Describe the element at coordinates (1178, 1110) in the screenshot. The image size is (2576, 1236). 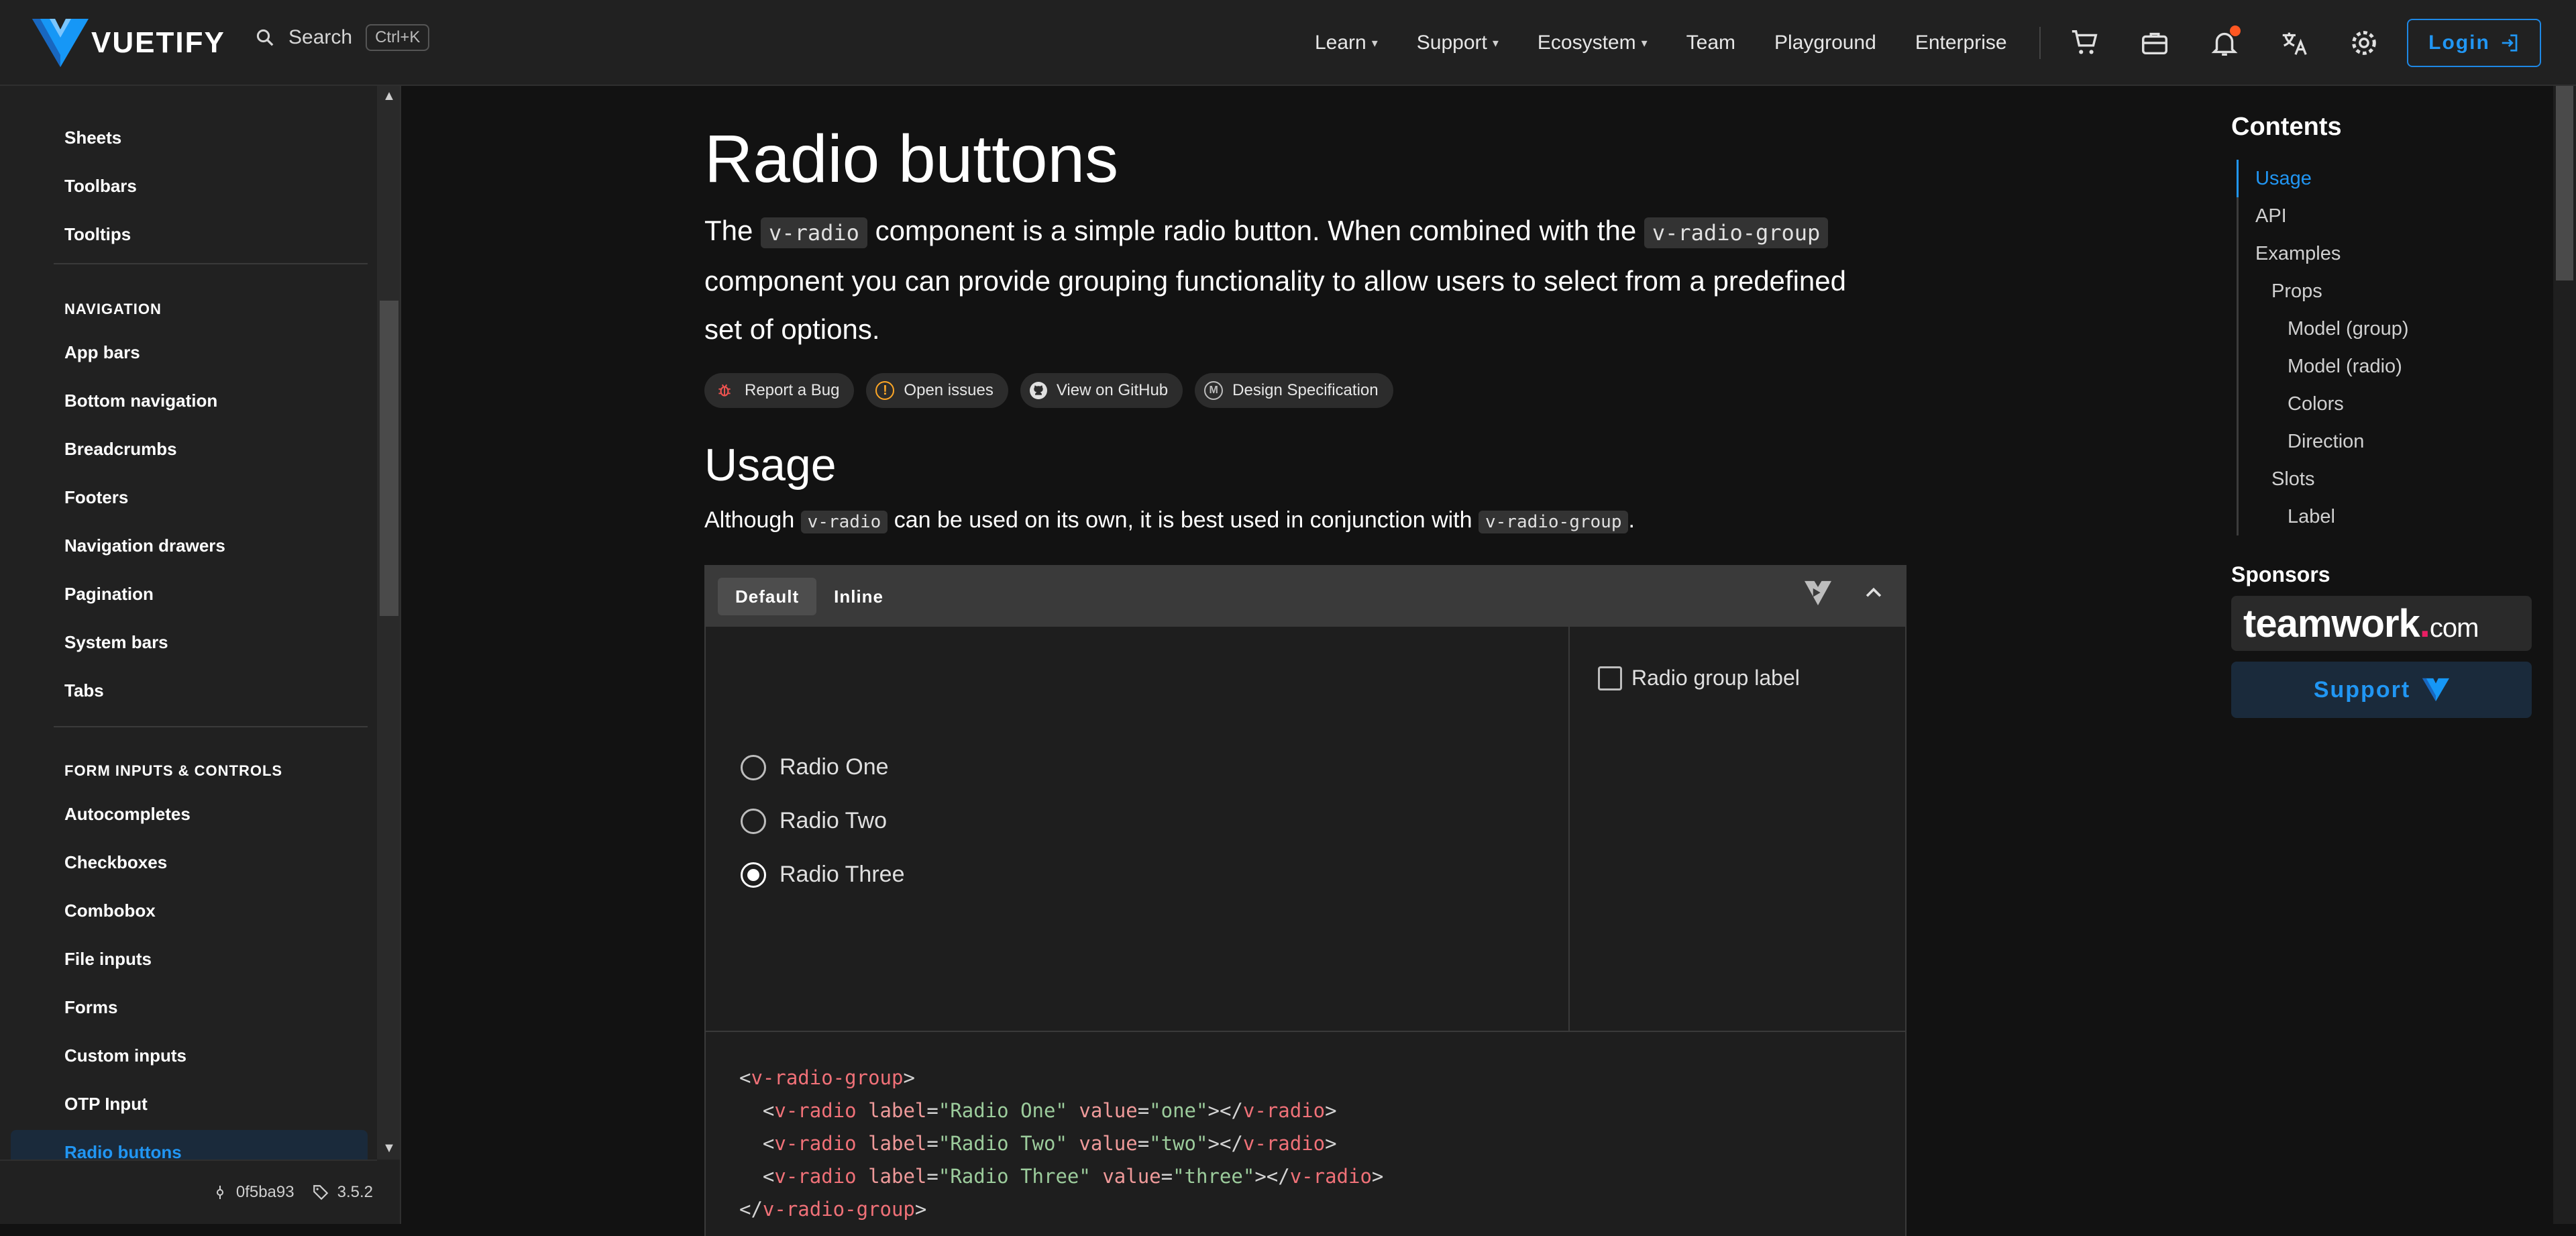
I see `code-string: "one"` at that location.